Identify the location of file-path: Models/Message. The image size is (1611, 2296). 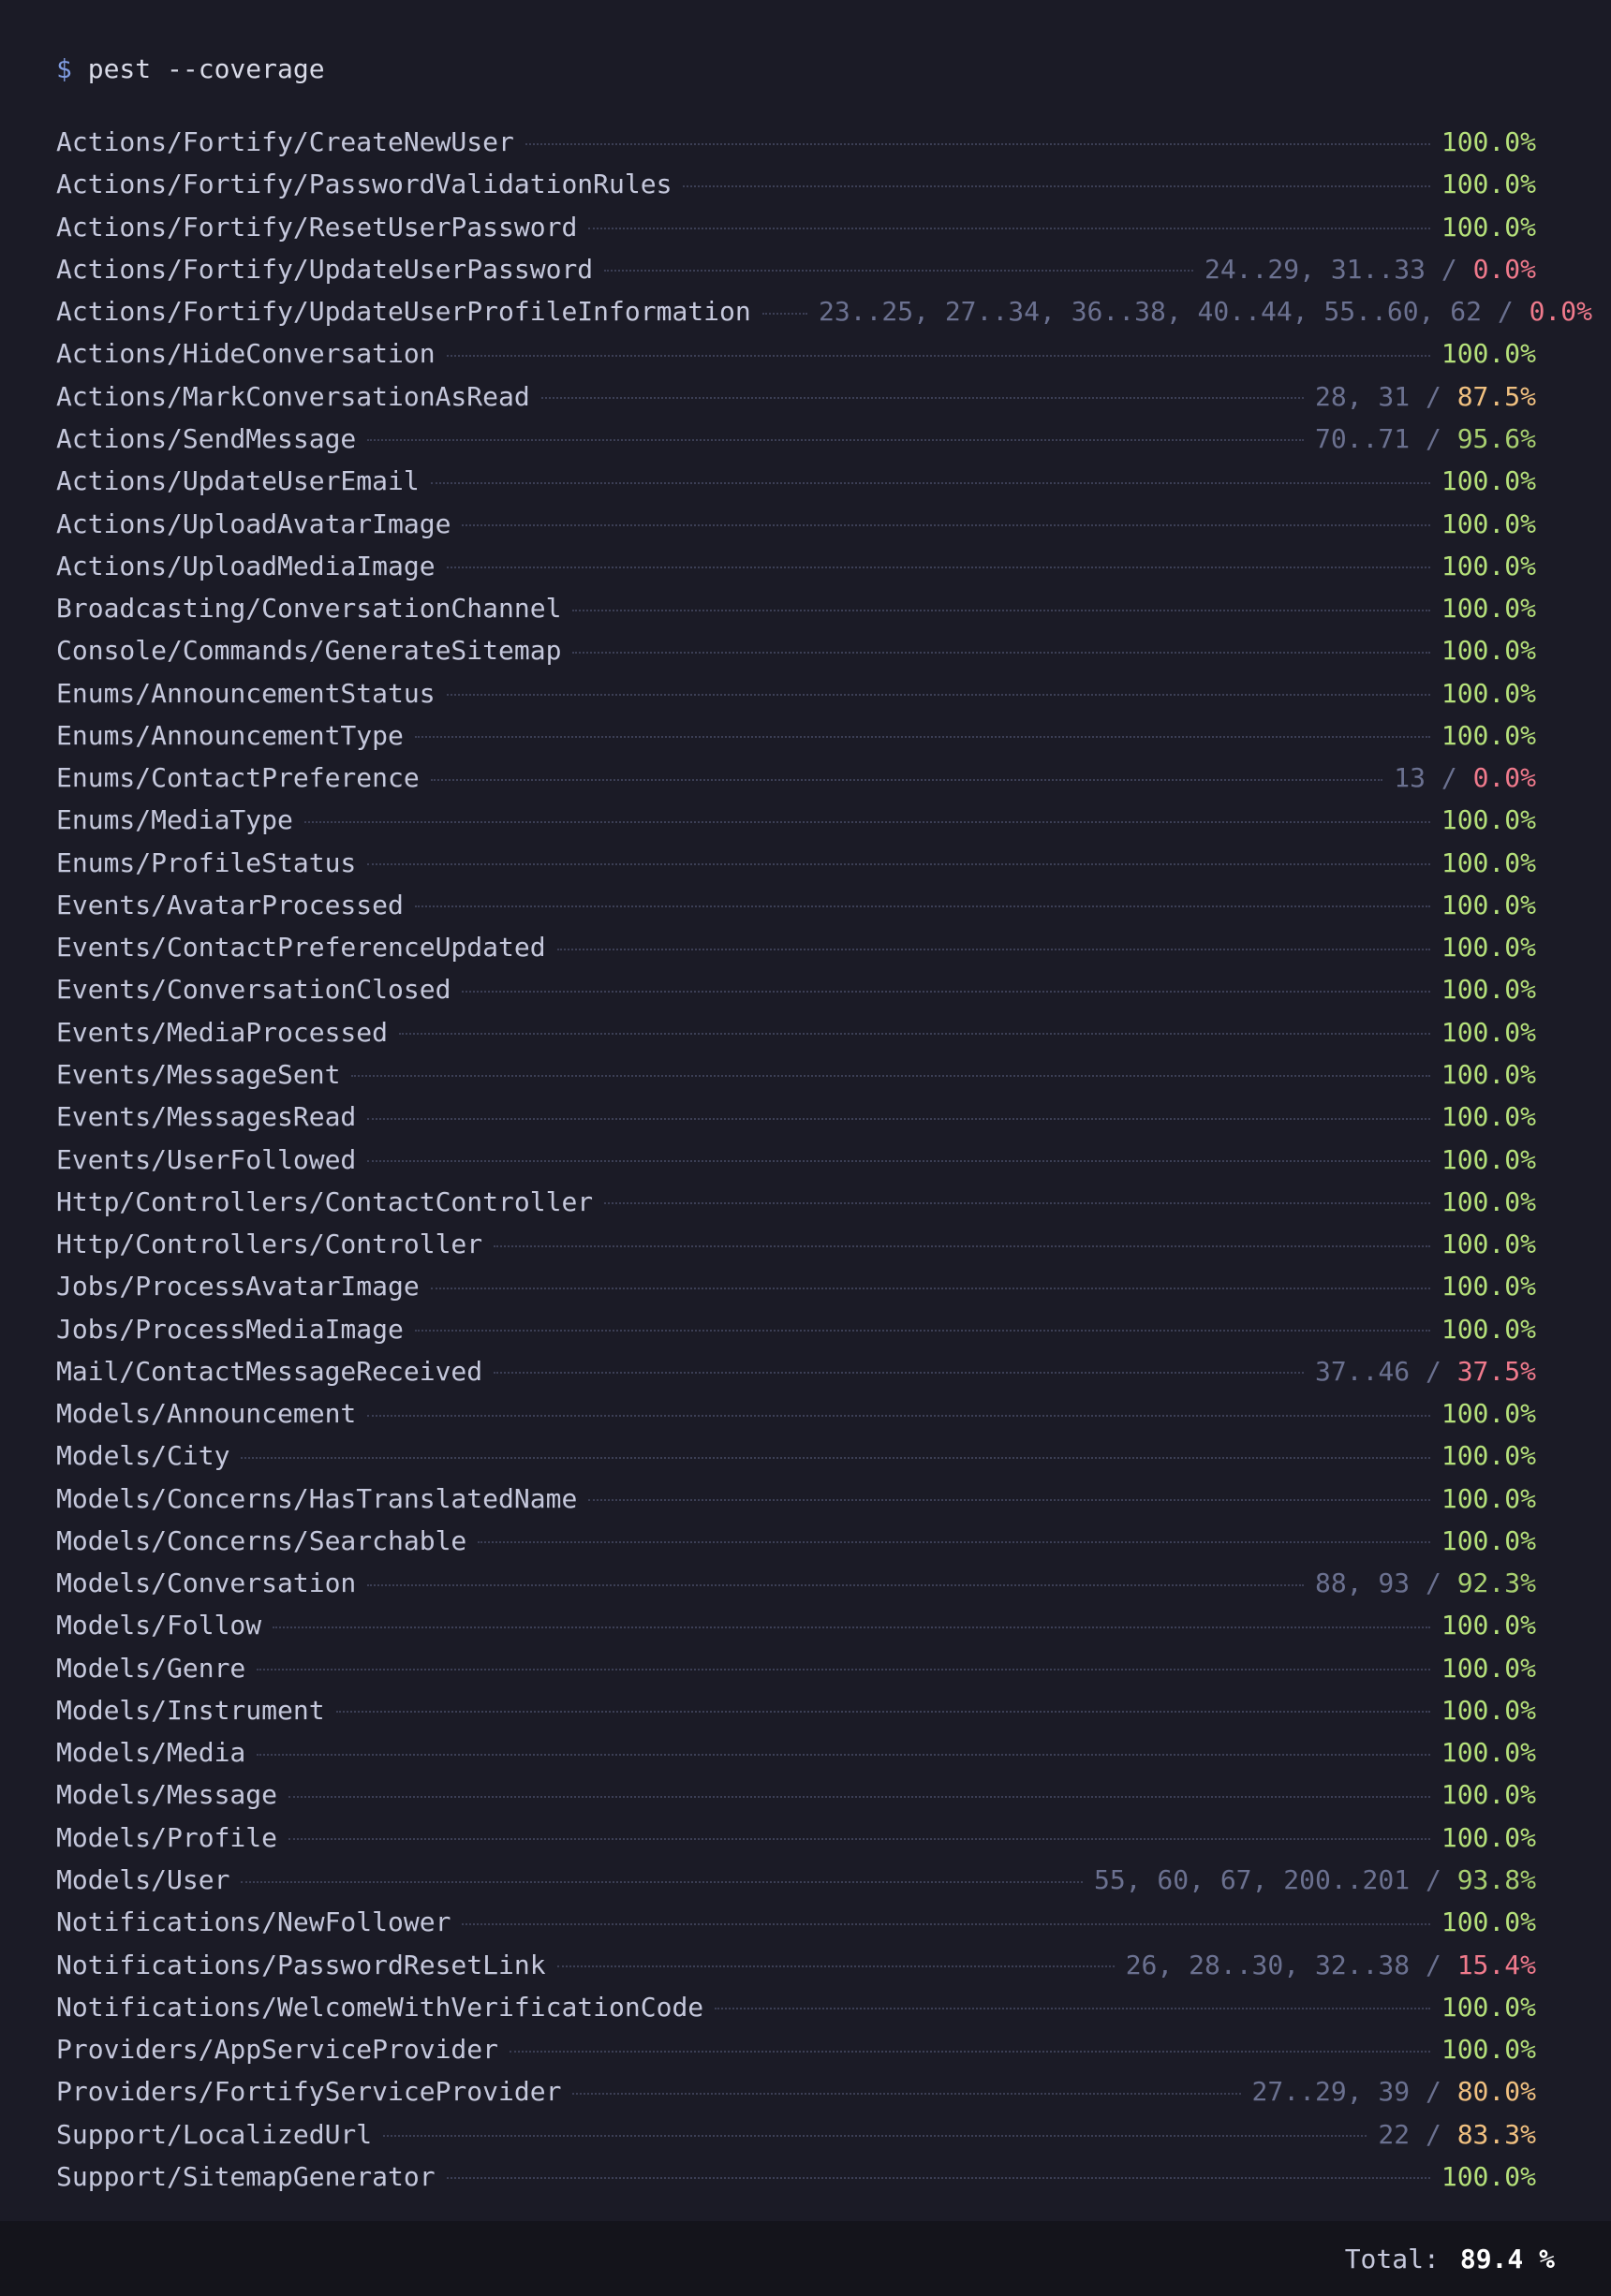
(167, 1795).